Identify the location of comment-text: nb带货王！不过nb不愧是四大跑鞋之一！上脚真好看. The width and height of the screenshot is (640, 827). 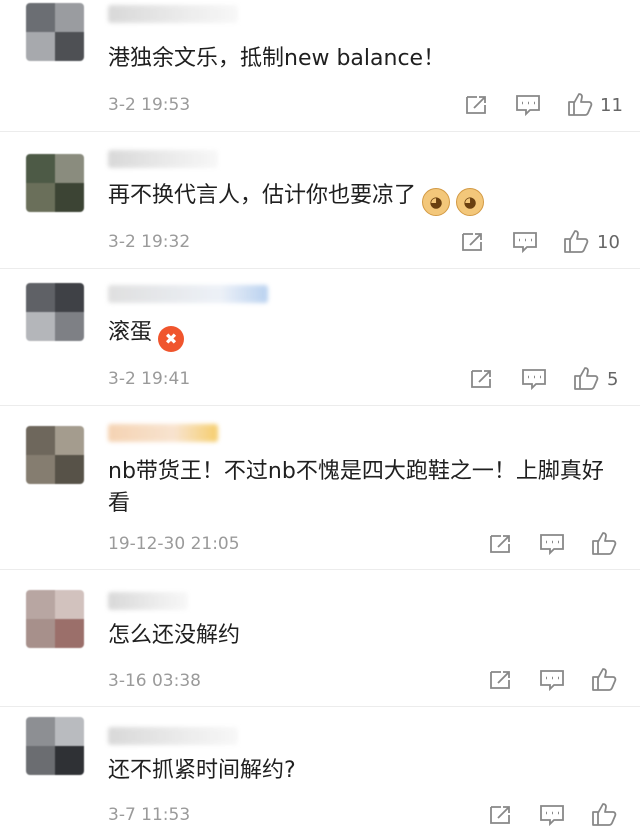
(356, 487).